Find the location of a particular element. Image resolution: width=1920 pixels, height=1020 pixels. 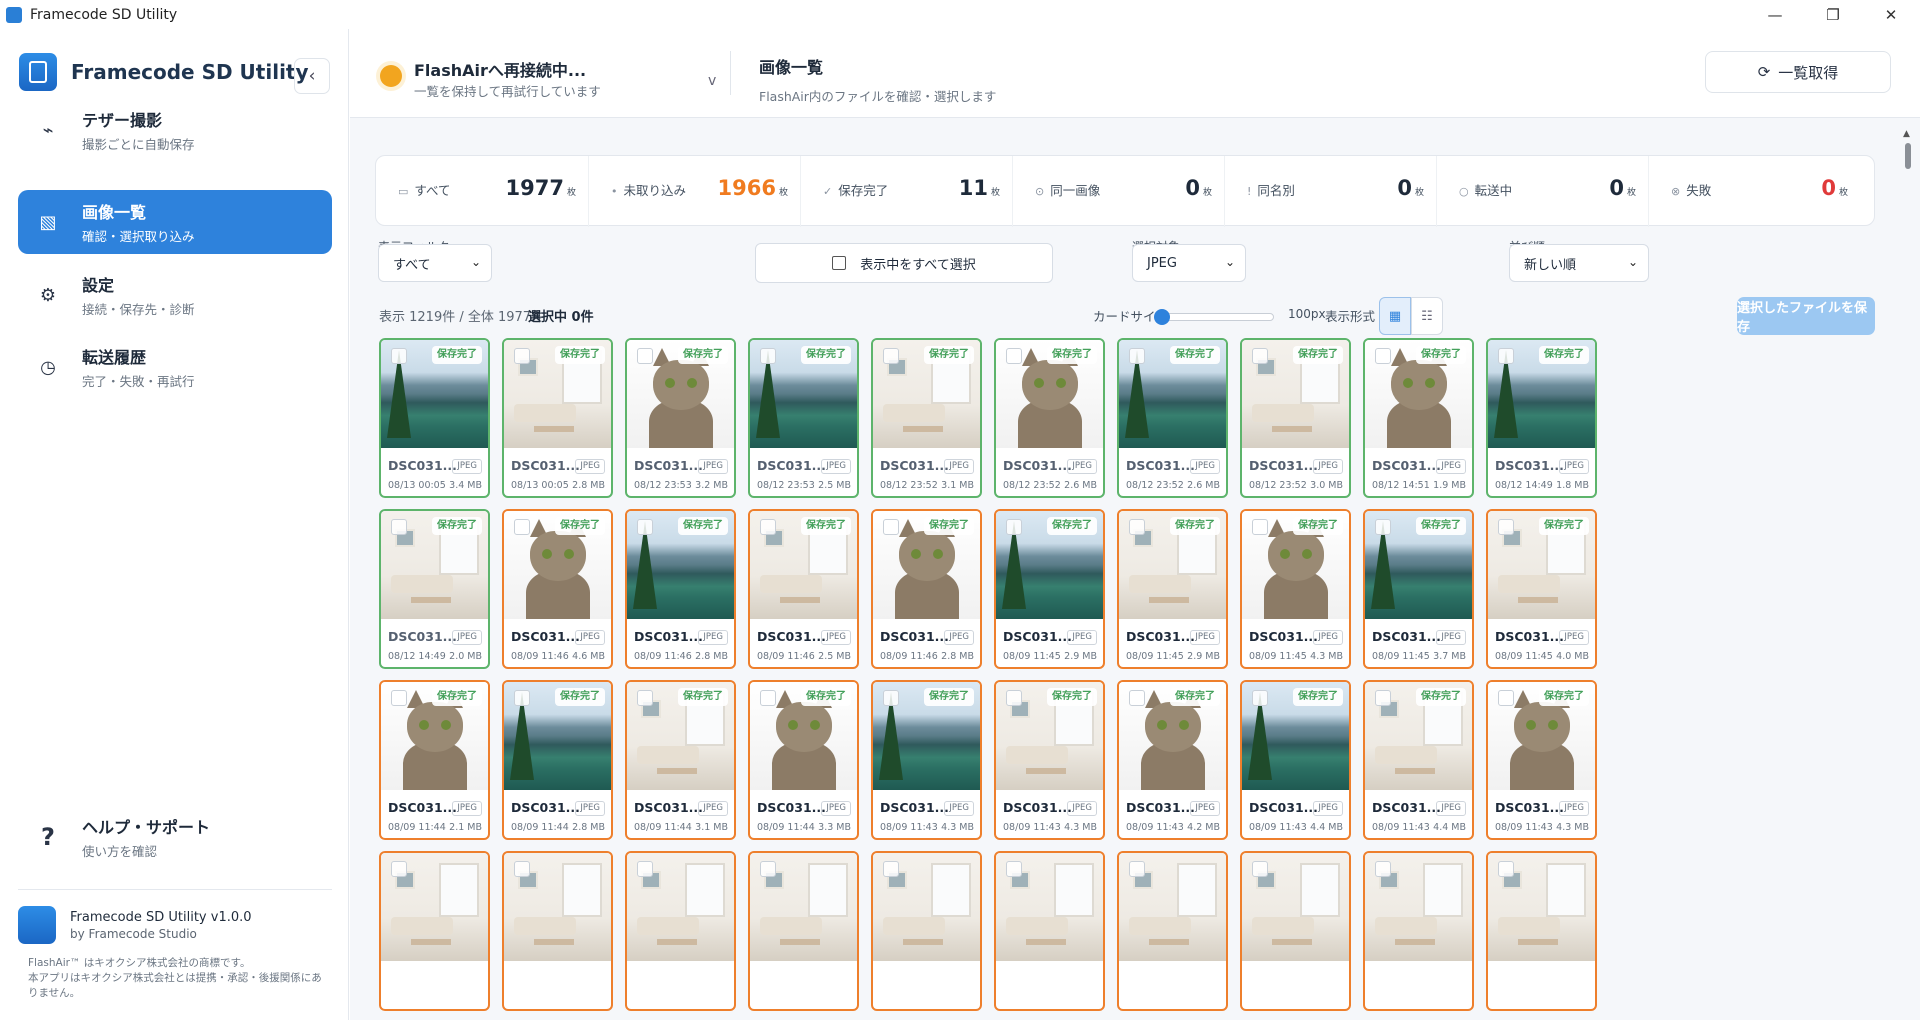

minimize-button: — is located at coordinates (1775, 14).